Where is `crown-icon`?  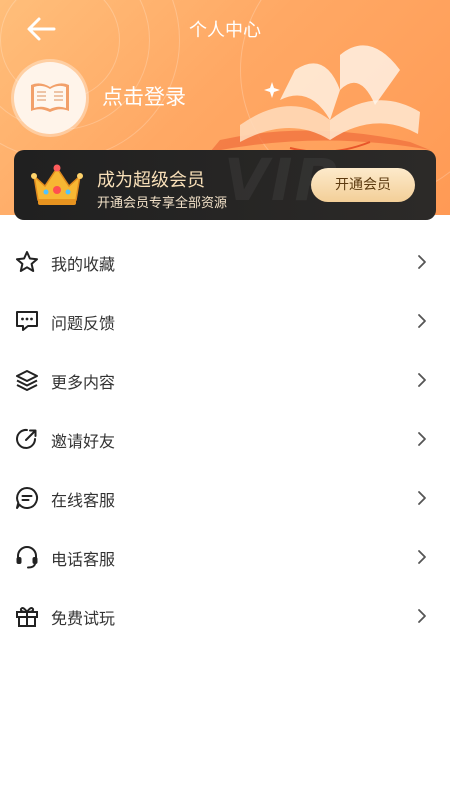
crown-icon is located at coordinates (57, 184).